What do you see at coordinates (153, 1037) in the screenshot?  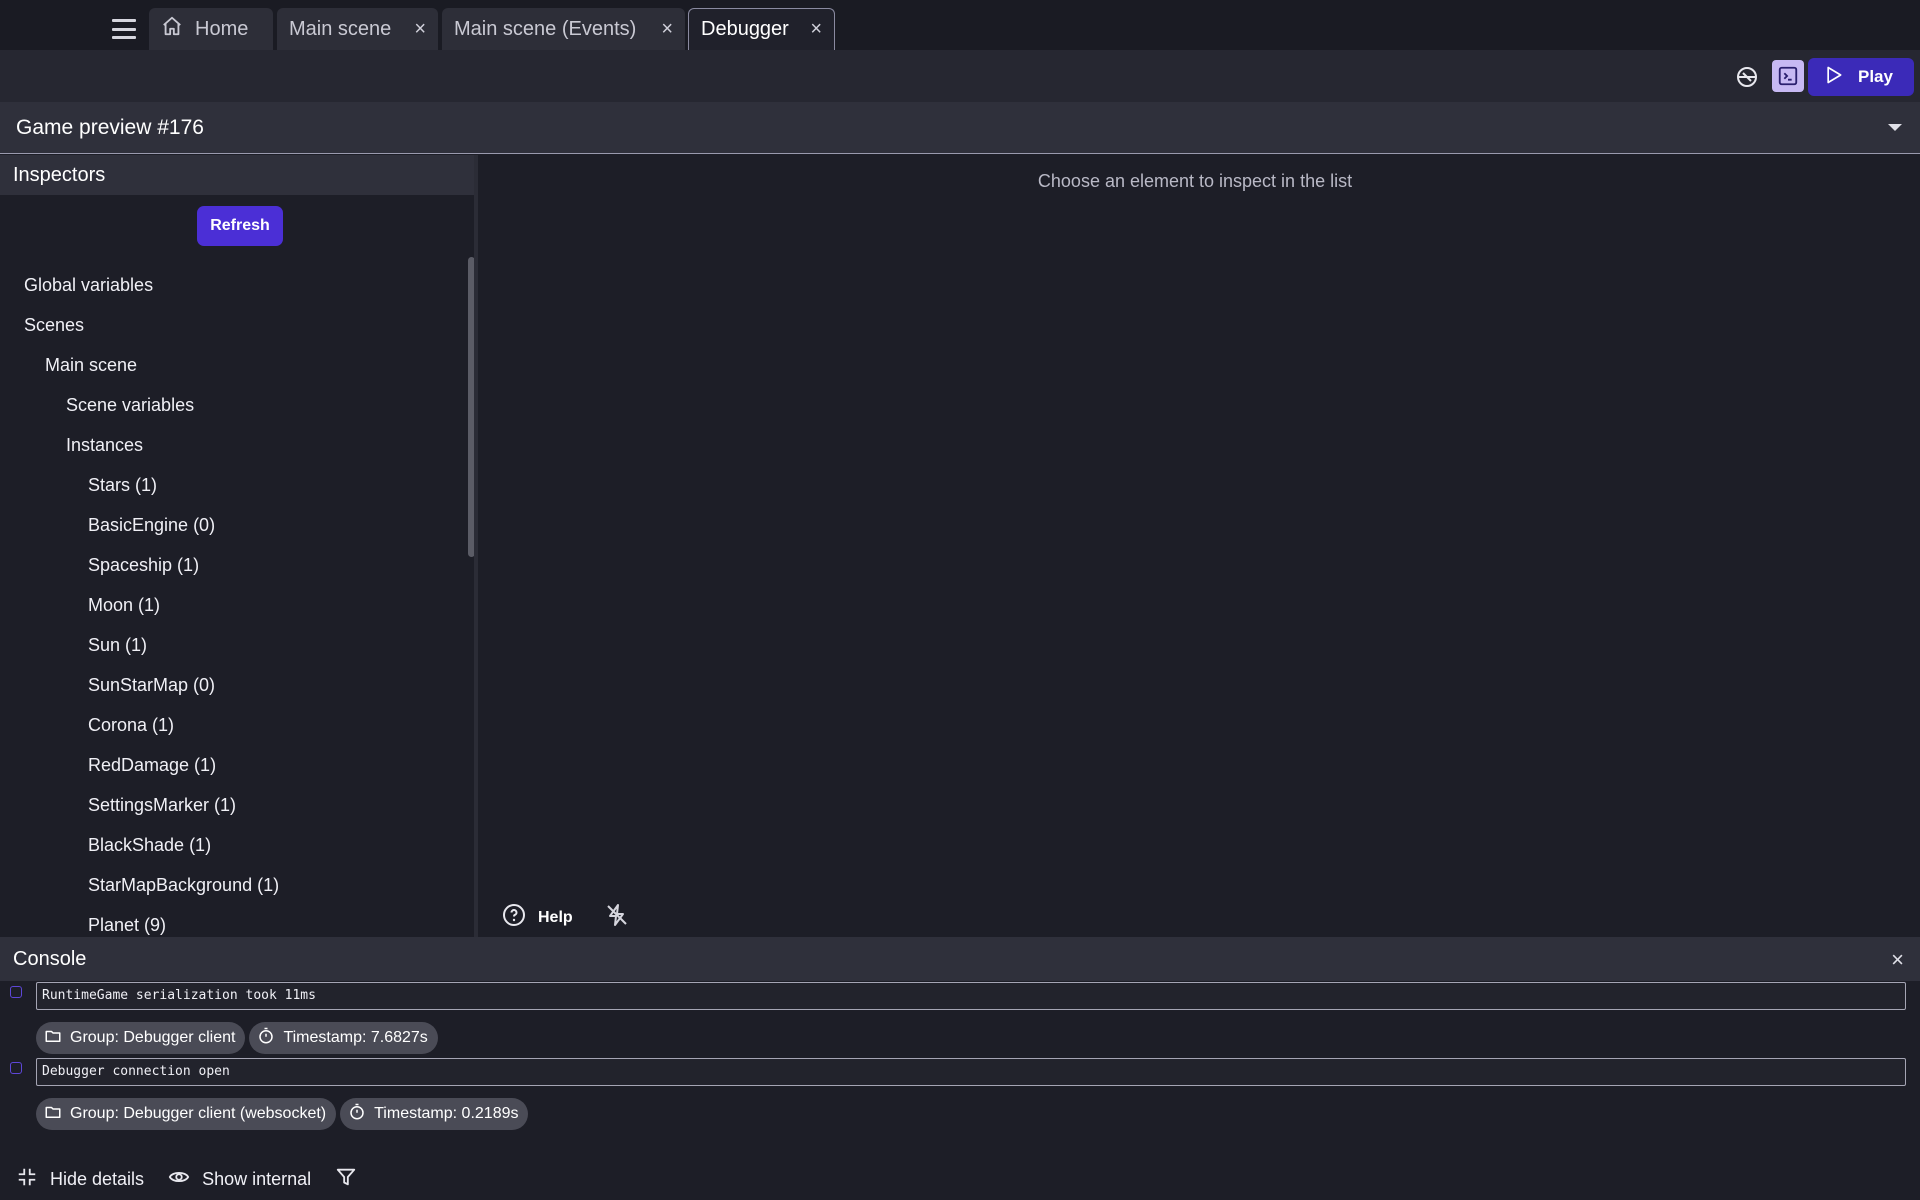 I see `group-label: Group: Debugger client` at bounding box center [153, 1037].